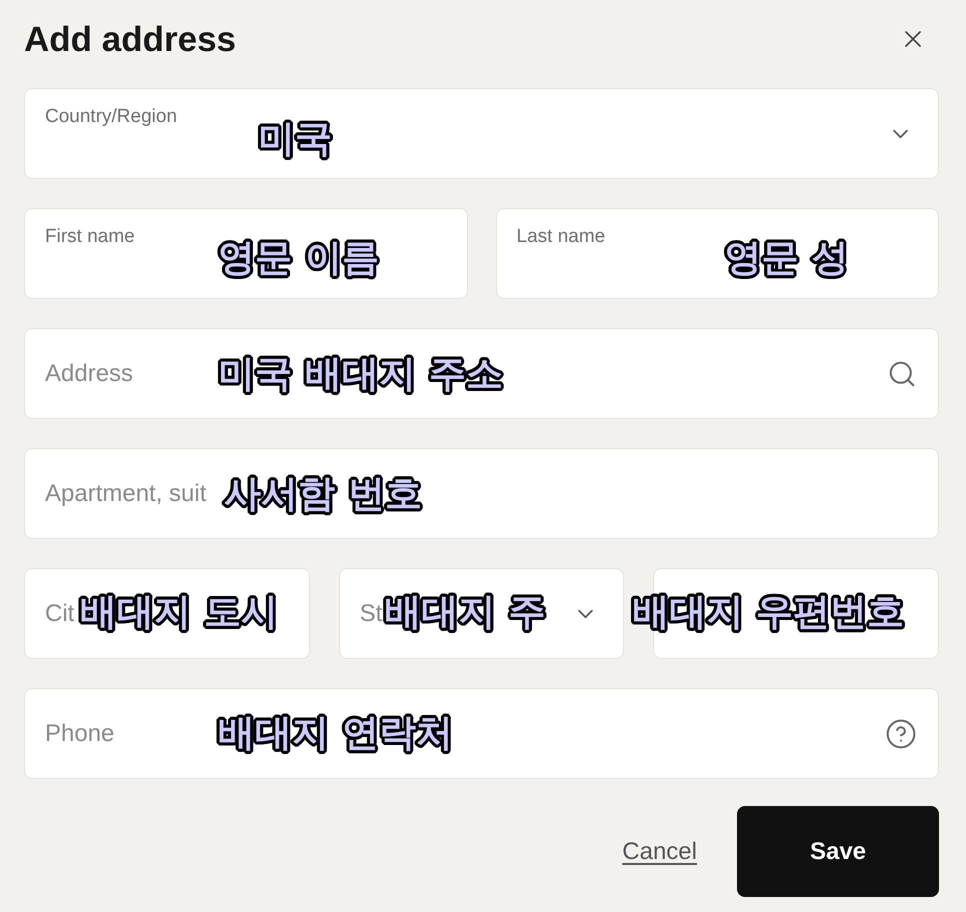 The height and width of the screenshot is (912, 966). What do you see at coordinates (465, 611) in the screenshot?
I see `annotation-label: 배대지 주` at bounding box center [465, 611].